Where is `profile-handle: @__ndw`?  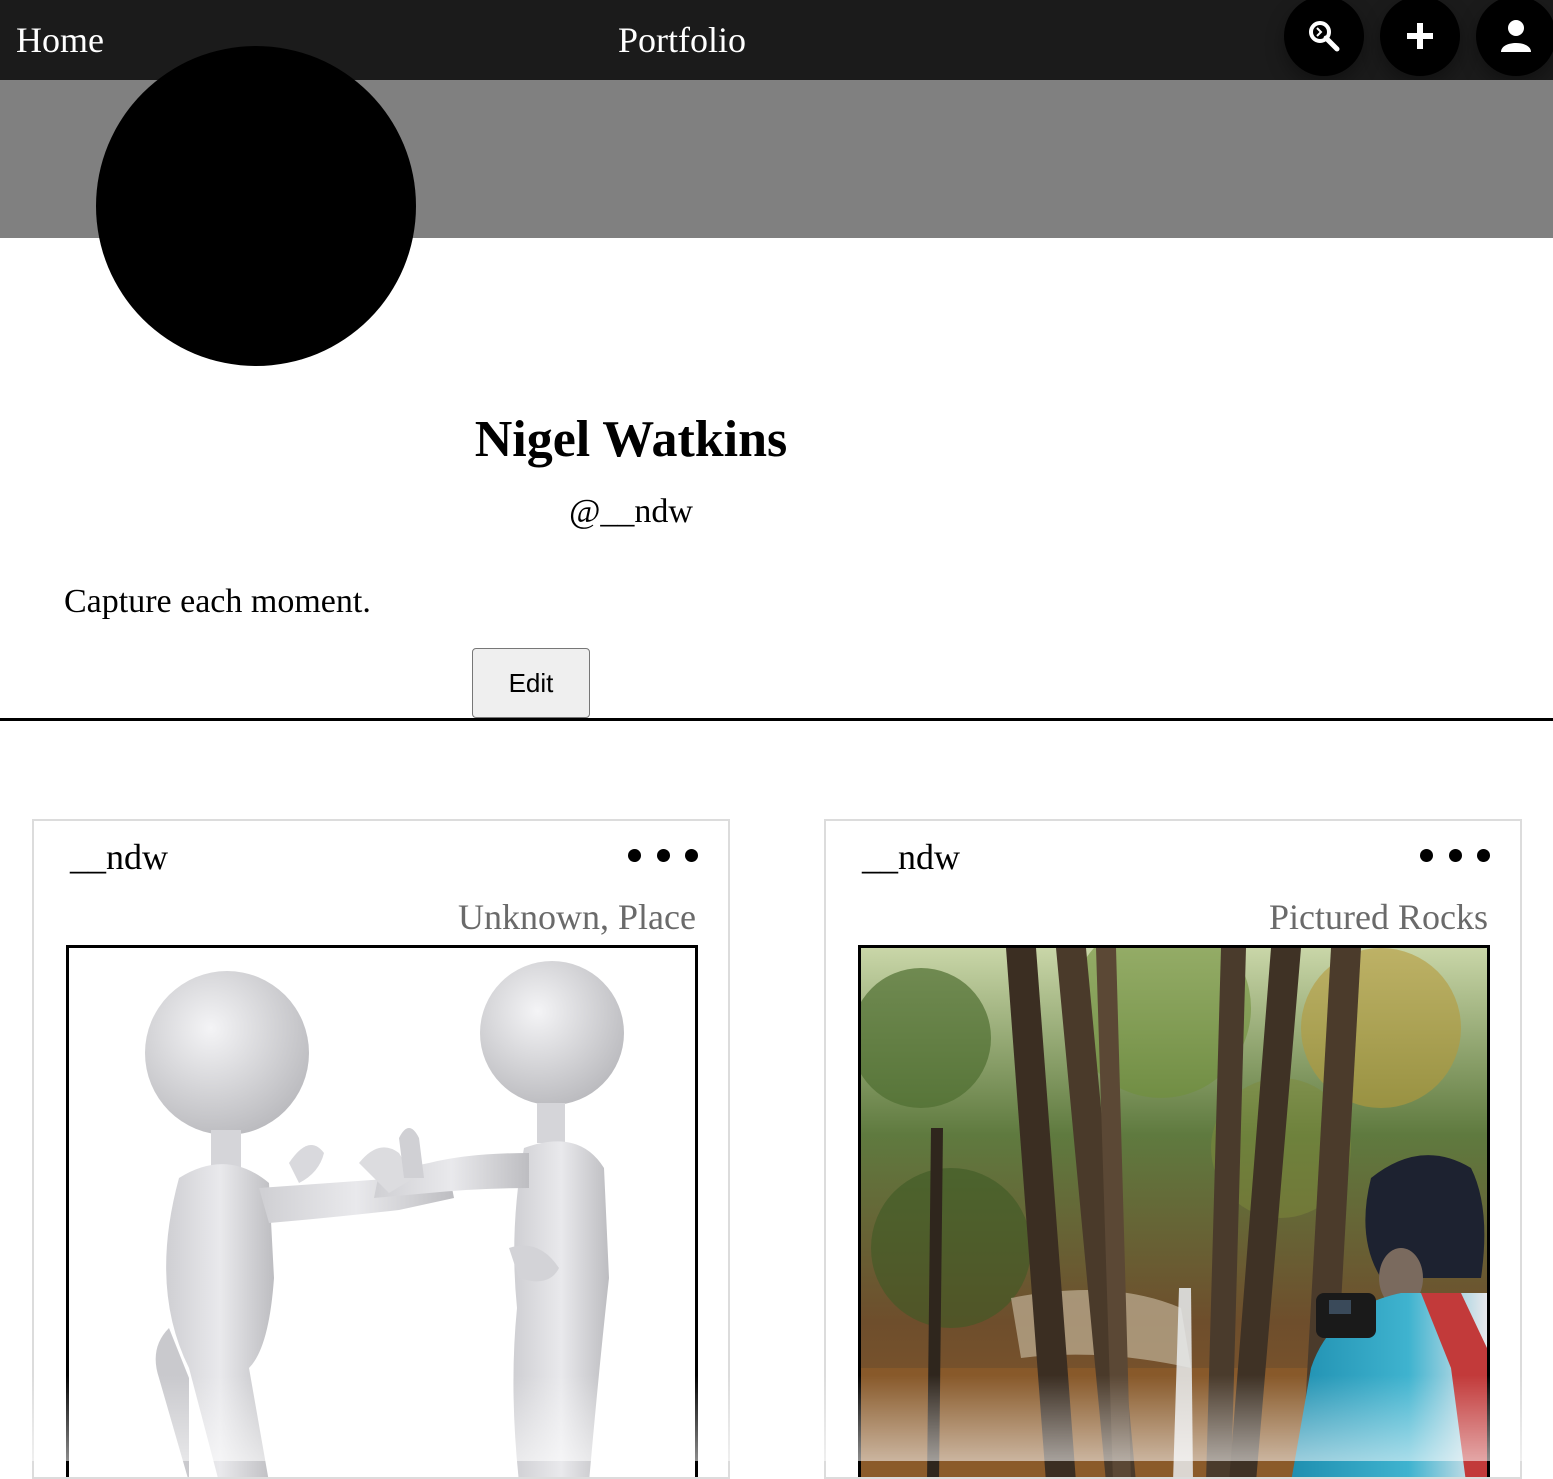 profile-handle: @__ndw is located at coordinates (631, 511).